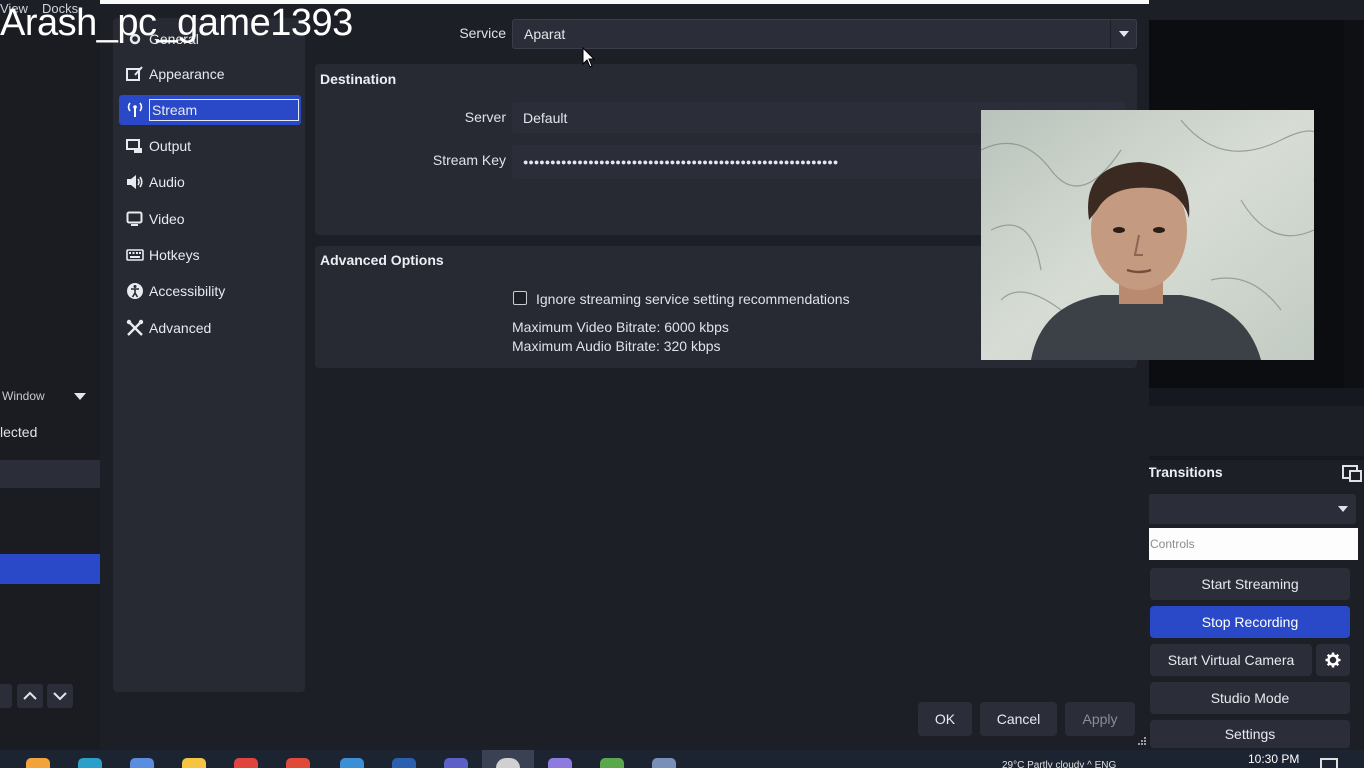 This screenshot has height=768, width=1364. I want to click on filter-button, so click(6, 696).